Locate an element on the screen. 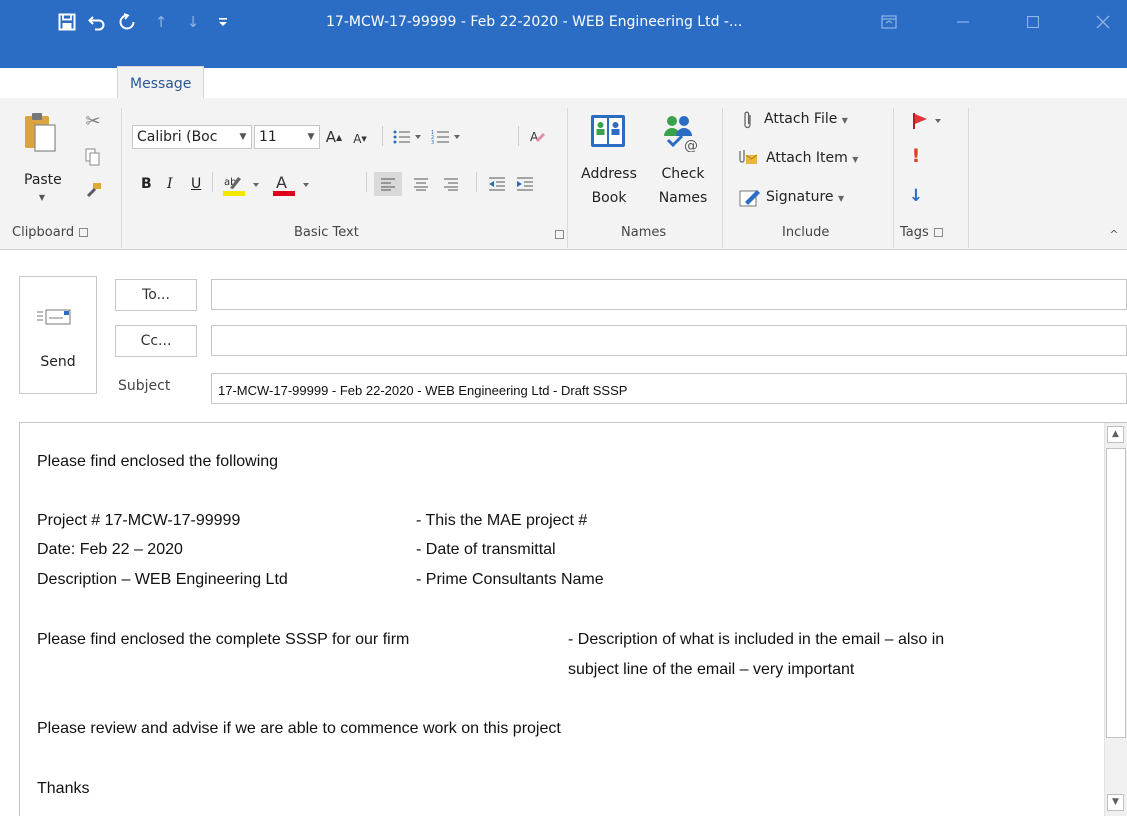 This screenshot has width=1127, height=816. high-importance-icon: ! is located at coordinates (916, 156).